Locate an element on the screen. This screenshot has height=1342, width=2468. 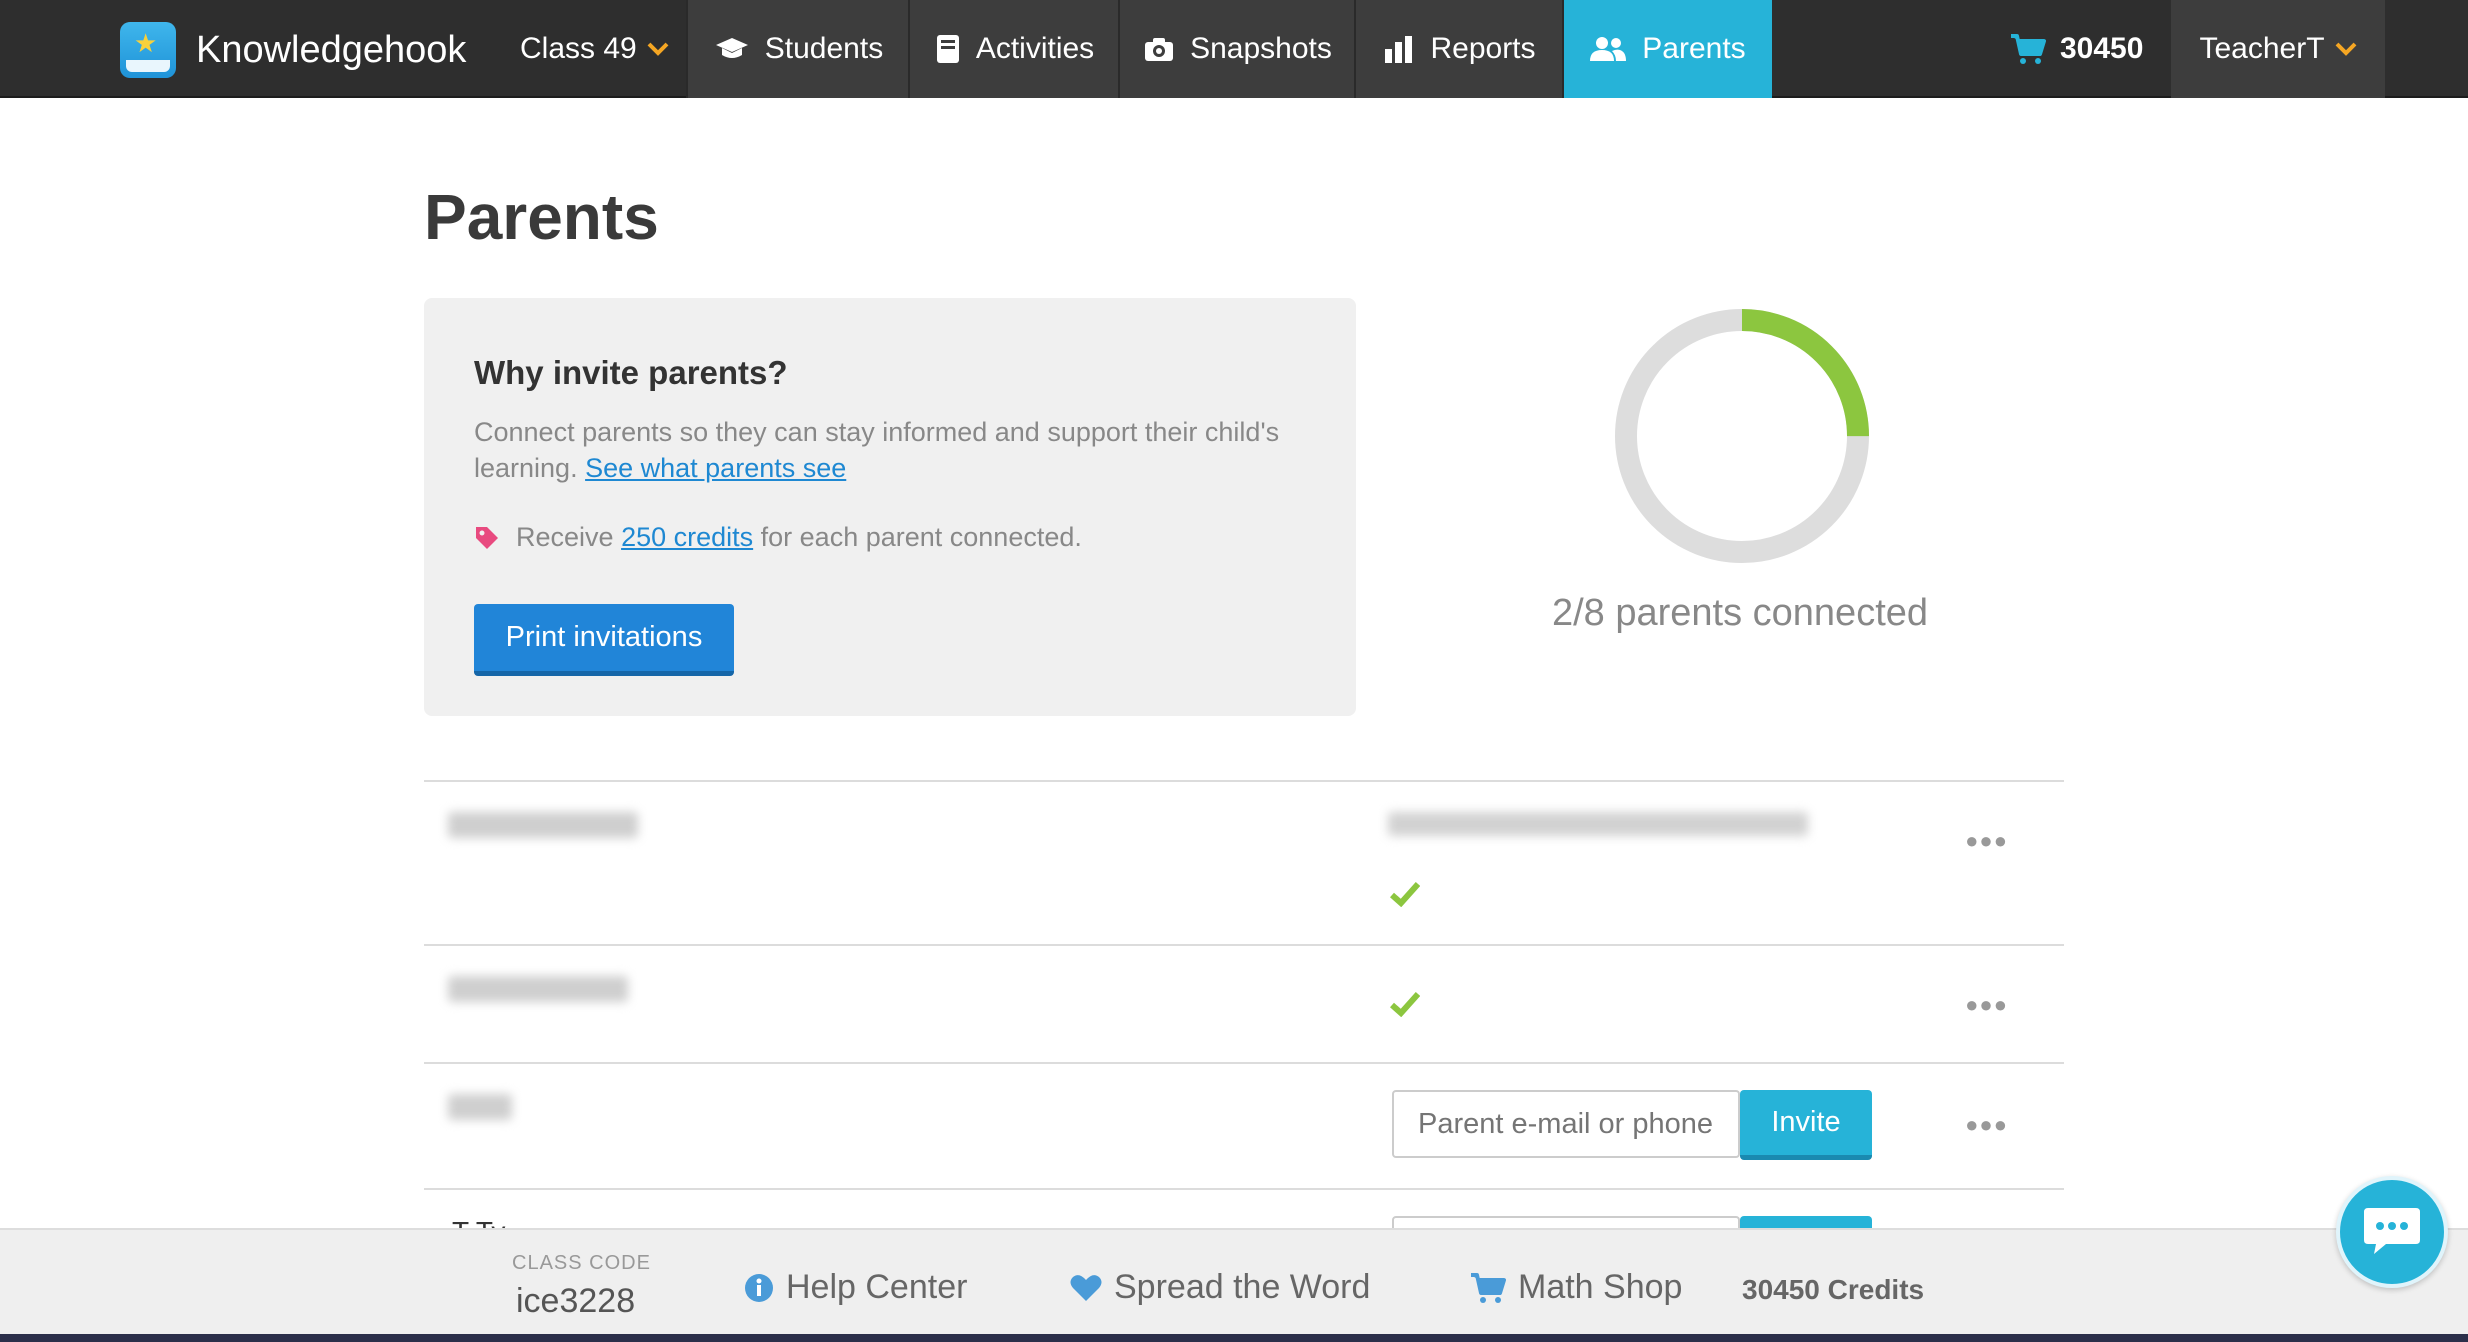
chat-icon is located at coordinates (2392, 1232).